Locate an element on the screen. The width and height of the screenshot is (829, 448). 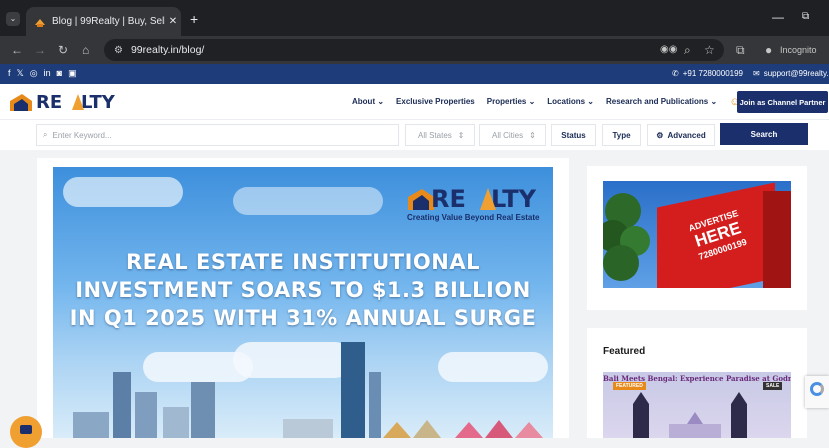
browser-tab: Blog | 99Realty | Buy, Sell, Rent ✕ is located at coordinates (103, 21).